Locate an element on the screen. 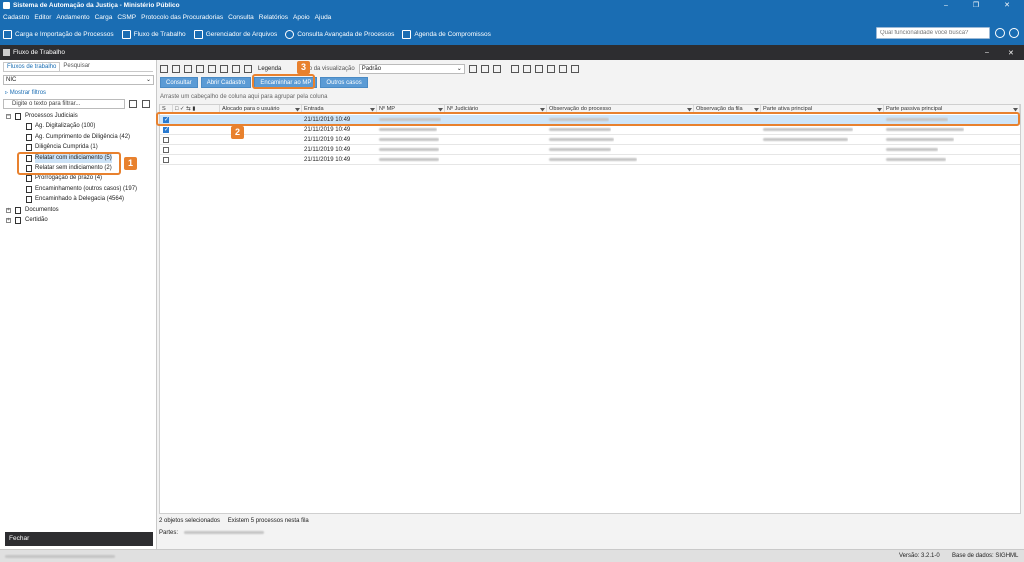 The width and height of the screenshot is (1024, 562). abrir-cadastro-button: Abrir Cadastro is located at coordinates (226, 82).